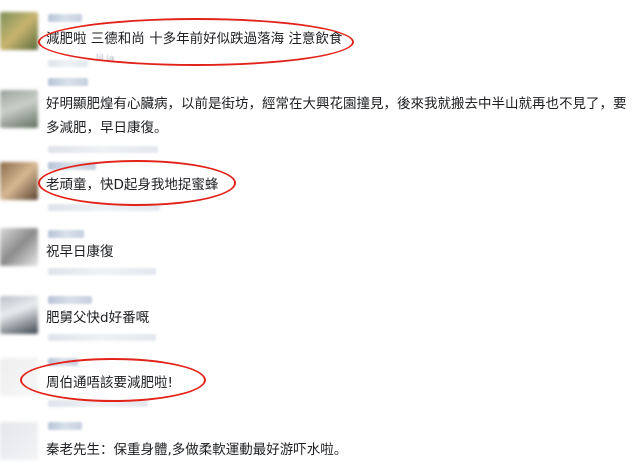  Describe the element at coordinates (80, 252) in the screenshot. I see `comment-text: 祝早日康復` at that location.